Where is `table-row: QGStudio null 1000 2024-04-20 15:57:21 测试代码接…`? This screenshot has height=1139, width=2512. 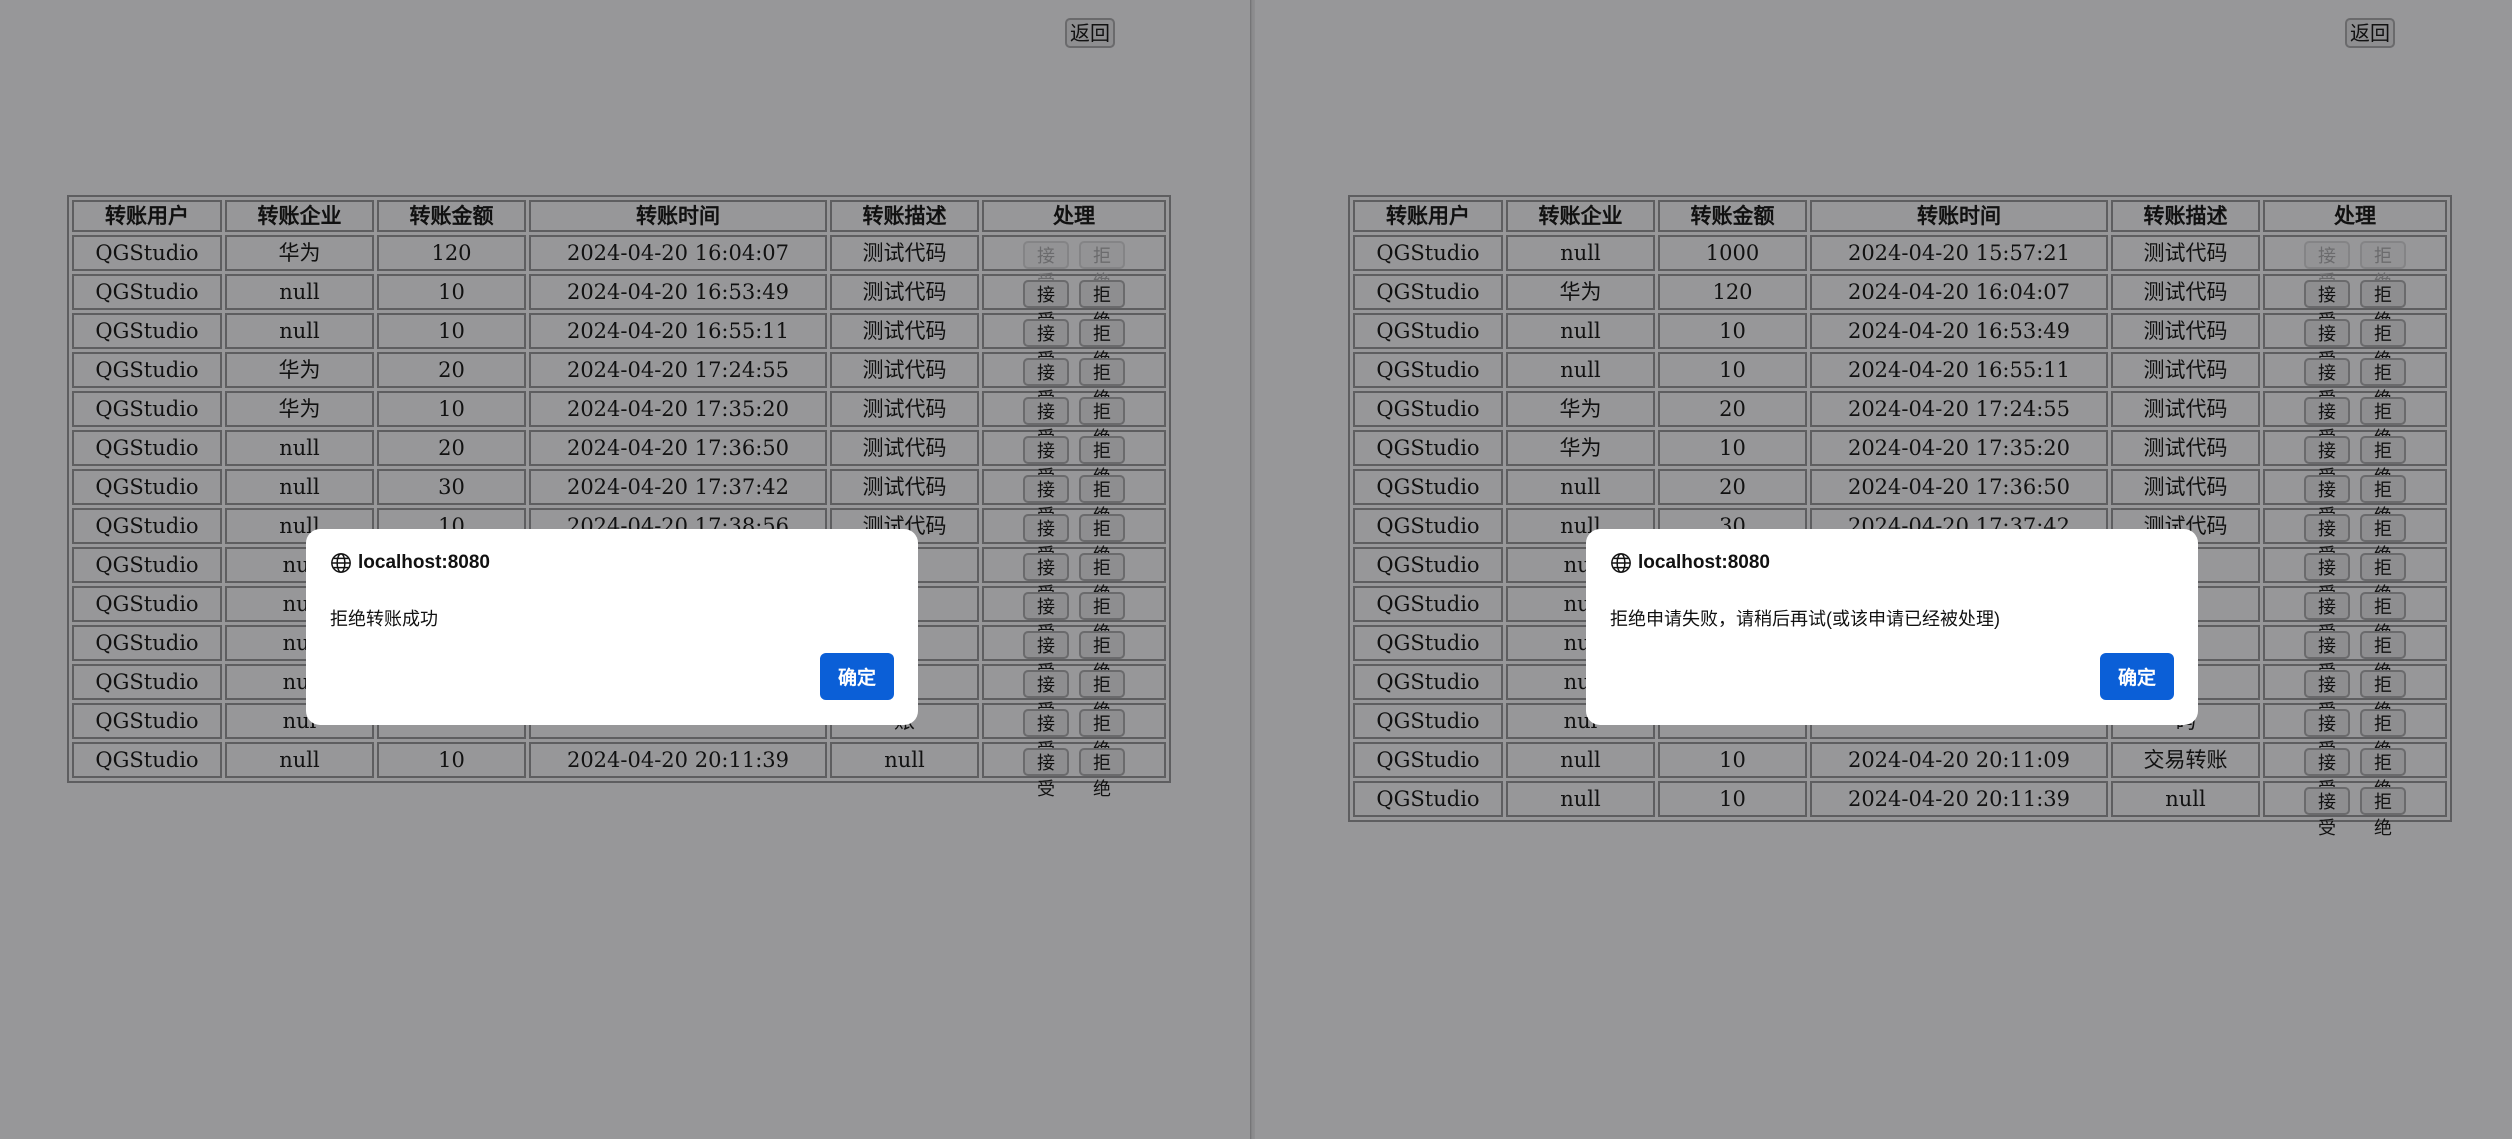 table-row: QGStudio null 1000 2024-04-20 15:57:21 测试代码接… is located at coordinates (1900, 264).